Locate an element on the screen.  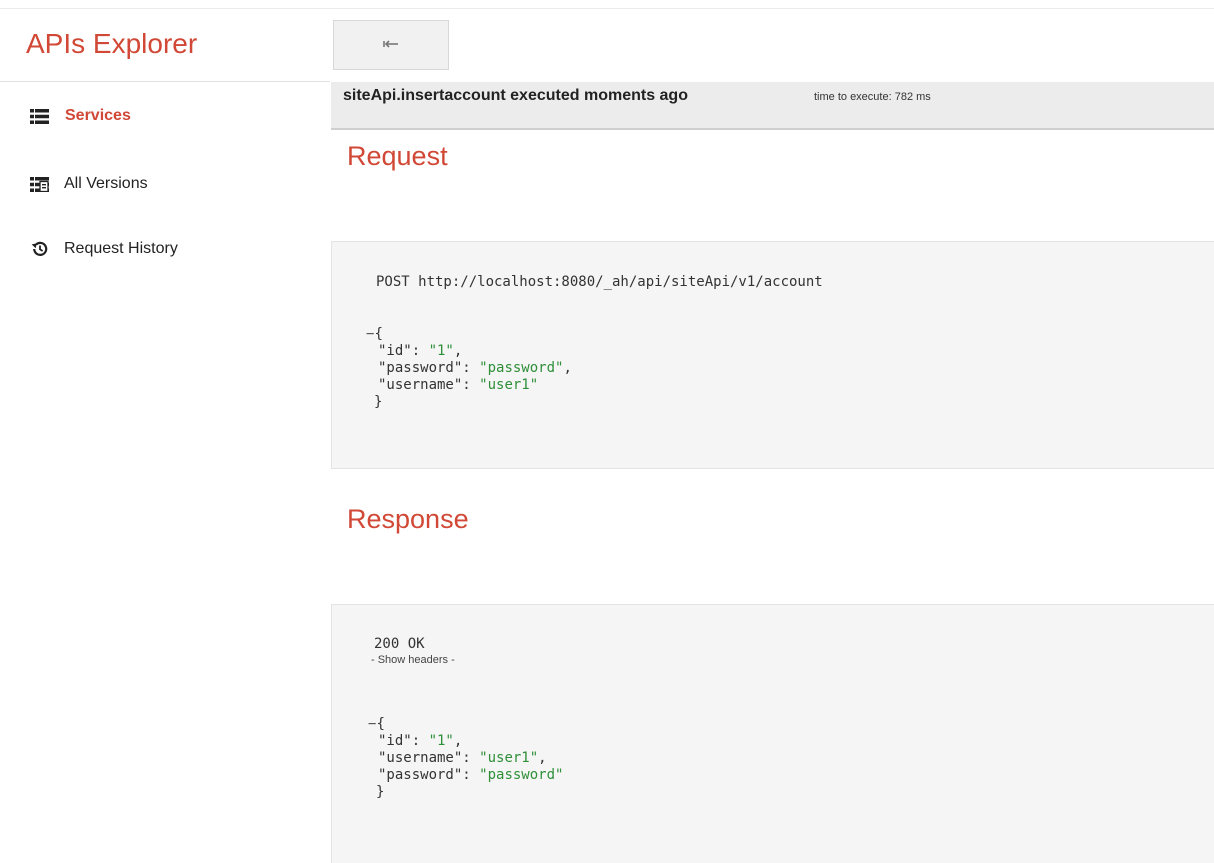
sidebar-item-services: Services is located at coordinates (80, 116).